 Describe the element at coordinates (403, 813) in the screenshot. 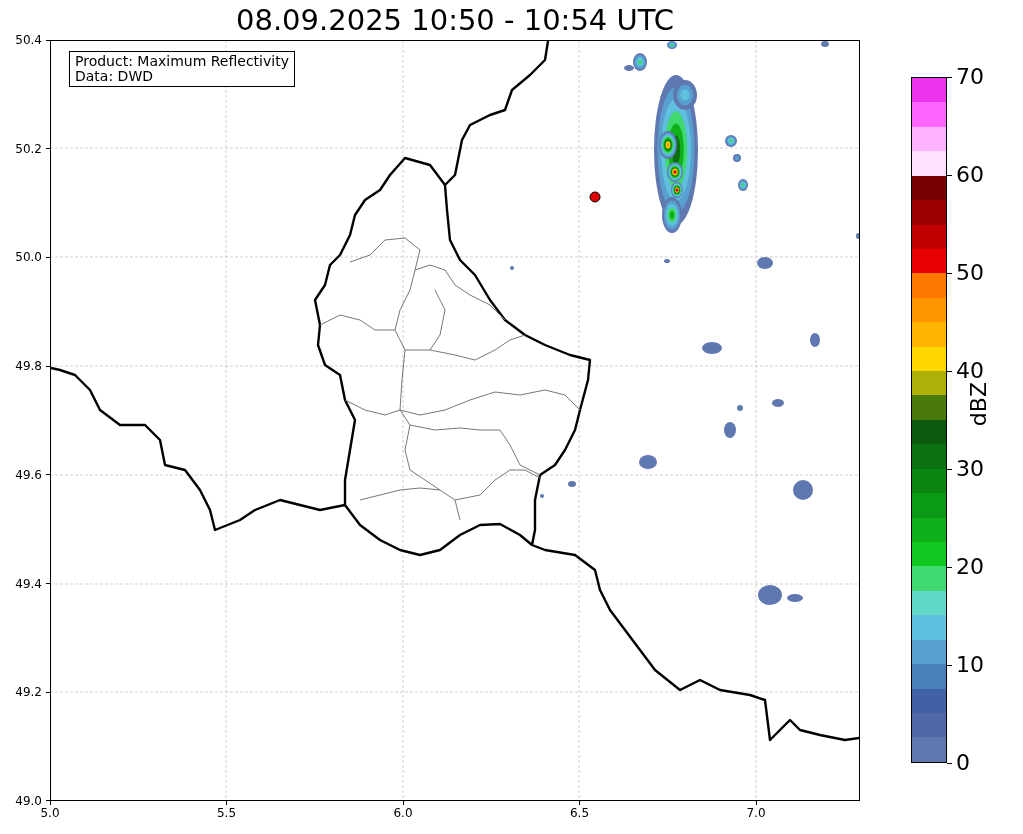

I see `x-tick-label: 6.0` at that location.